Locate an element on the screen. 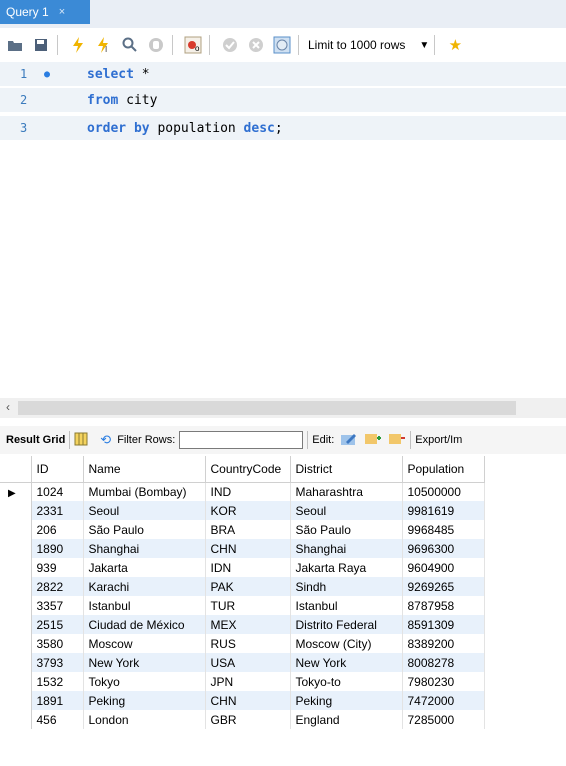 This screenshot has height=766, width=566. table-cell: London is located at coordinates (144, 719).